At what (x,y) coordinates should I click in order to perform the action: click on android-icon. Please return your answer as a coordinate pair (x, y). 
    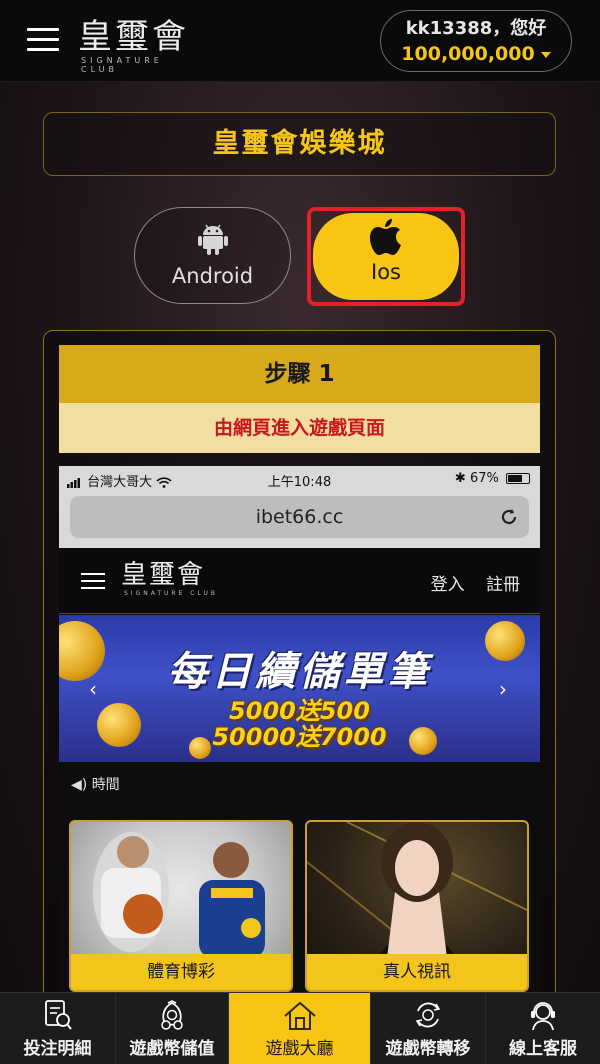
    Looking at the image, I should click on (212, 239).